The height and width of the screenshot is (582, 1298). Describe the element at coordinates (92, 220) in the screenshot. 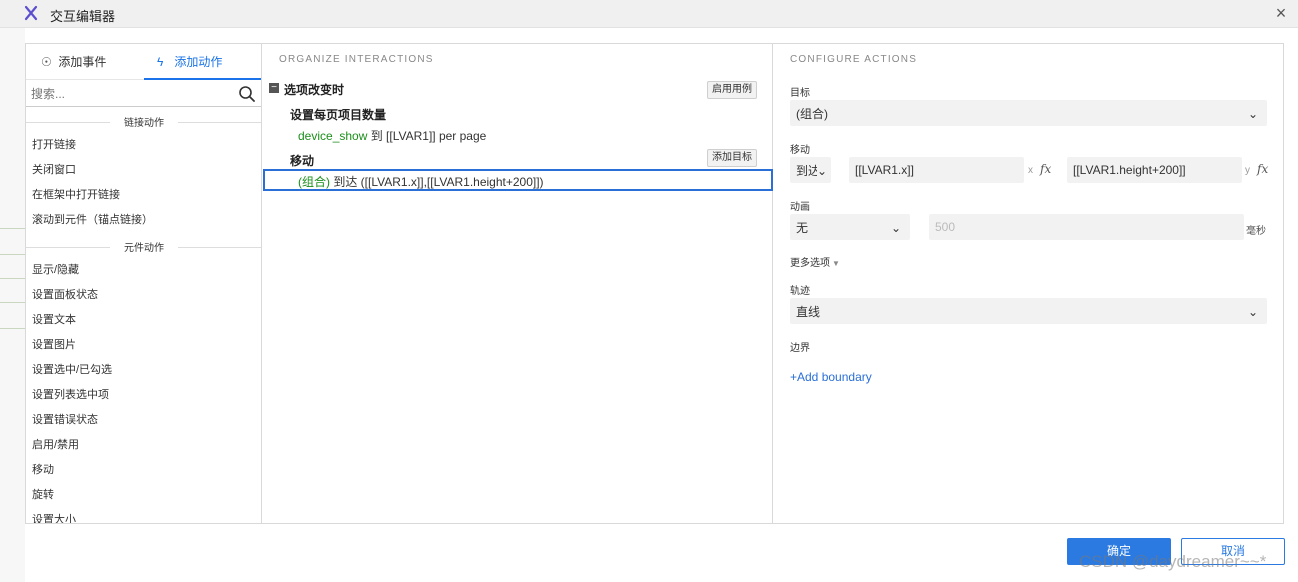

I see `action-scroll-to-widget: 滚动到元件（锚点链接）` at that location.